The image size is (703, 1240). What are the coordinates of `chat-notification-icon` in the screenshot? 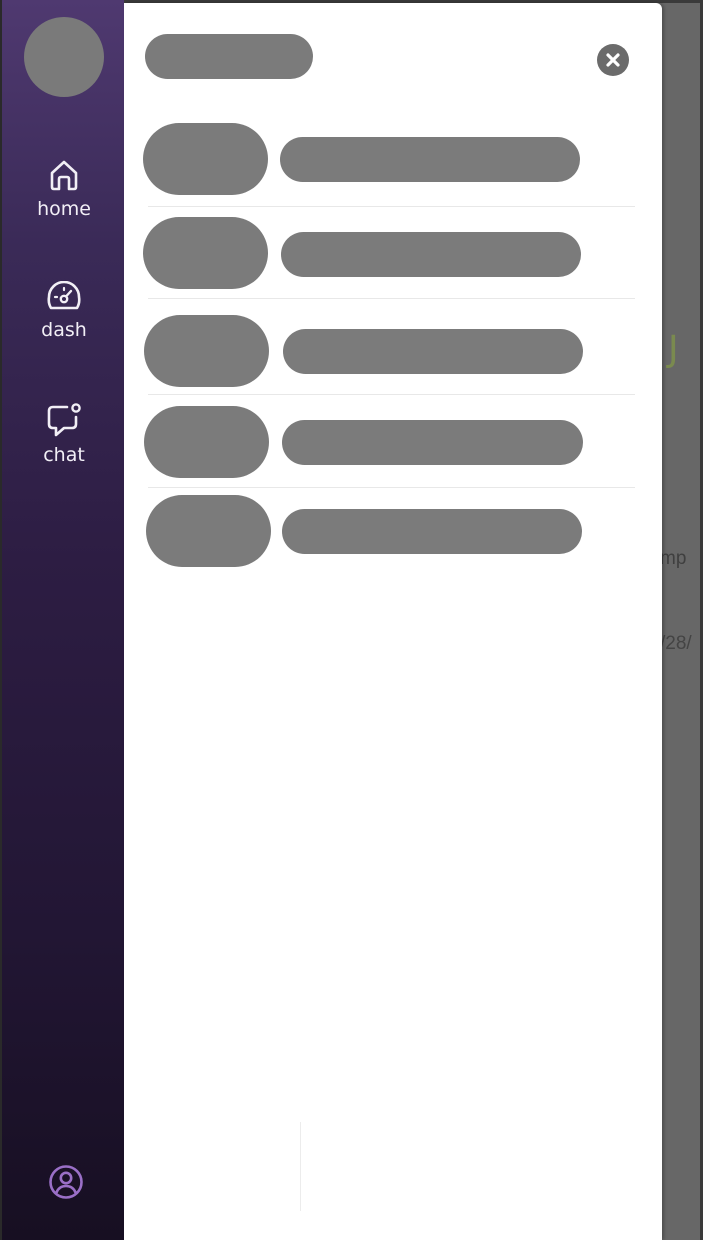 It's located at (64, 420).